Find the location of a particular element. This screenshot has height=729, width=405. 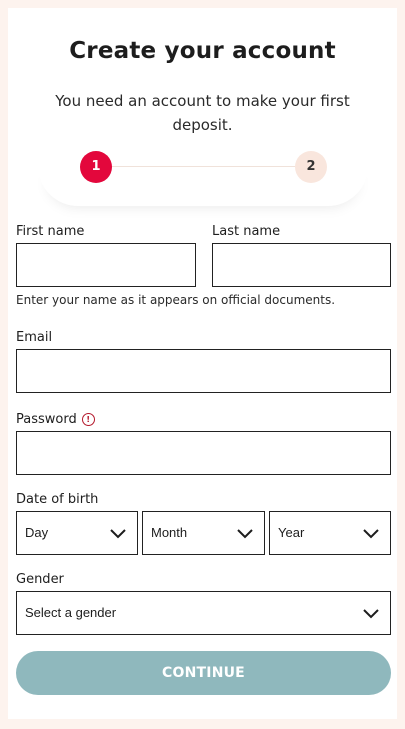

dob-month-value: Month is located at coordinates (169, 532).